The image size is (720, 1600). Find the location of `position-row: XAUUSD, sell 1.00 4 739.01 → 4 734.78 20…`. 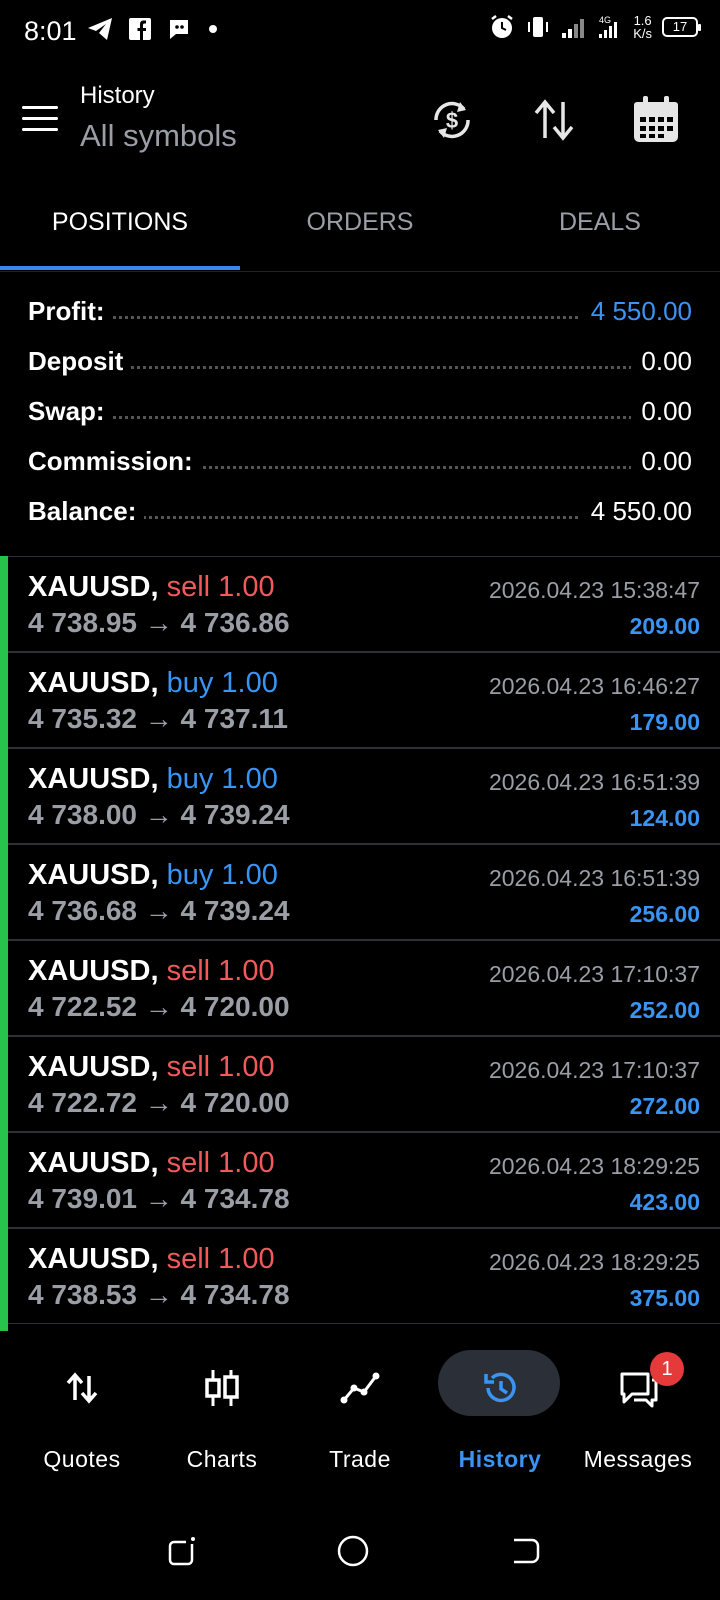

position-row: XAUUSD, sell 1.00 4 739.01 → 4 734.78 20… is located at coordinates (364, 1180).